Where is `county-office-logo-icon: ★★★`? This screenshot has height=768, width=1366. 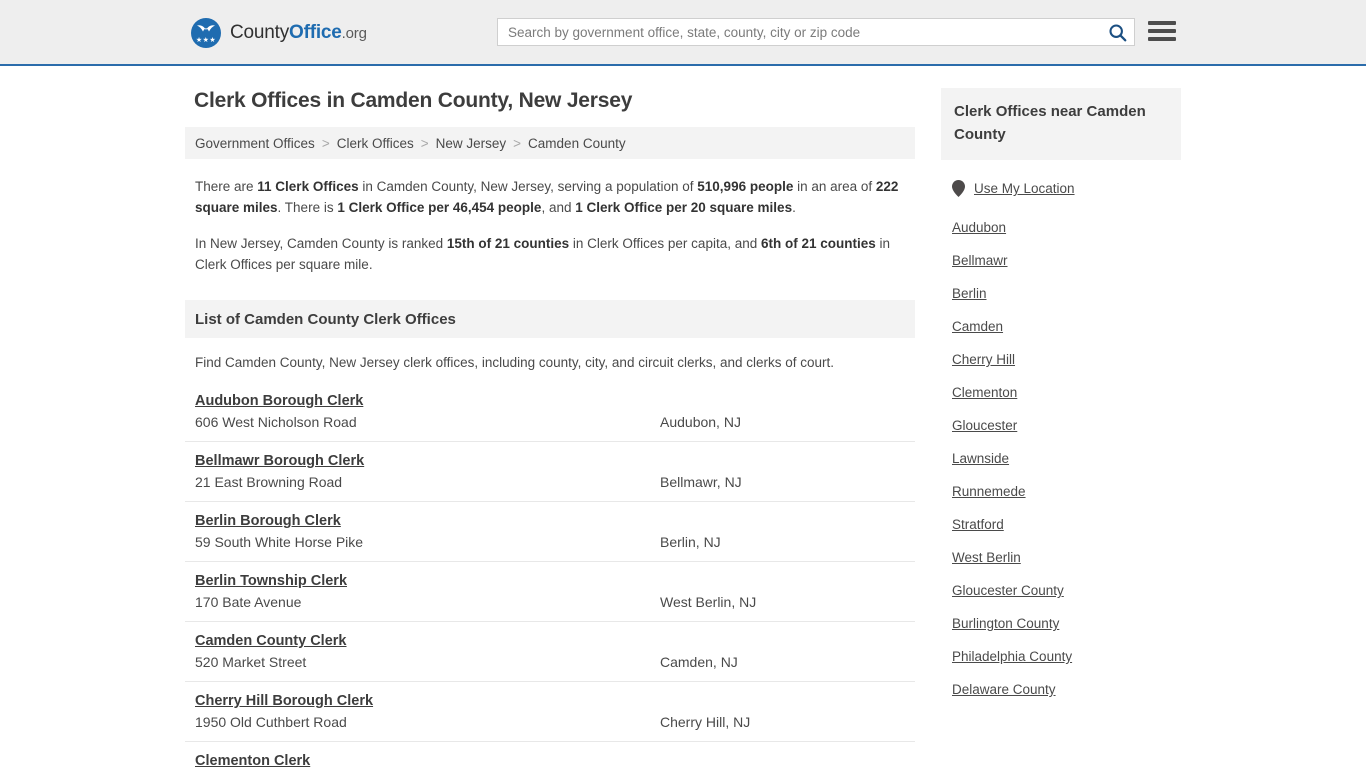 county-office-logo-icon: ★★★ is located at coordinates (206, 33).